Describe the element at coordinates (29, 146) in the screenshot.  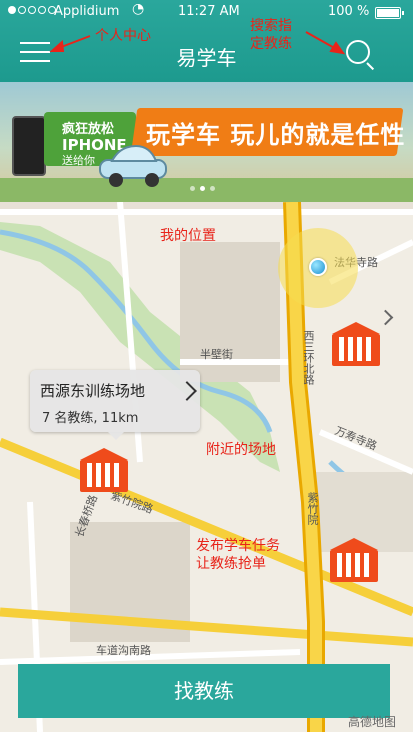
I see `phone-image` at that location.